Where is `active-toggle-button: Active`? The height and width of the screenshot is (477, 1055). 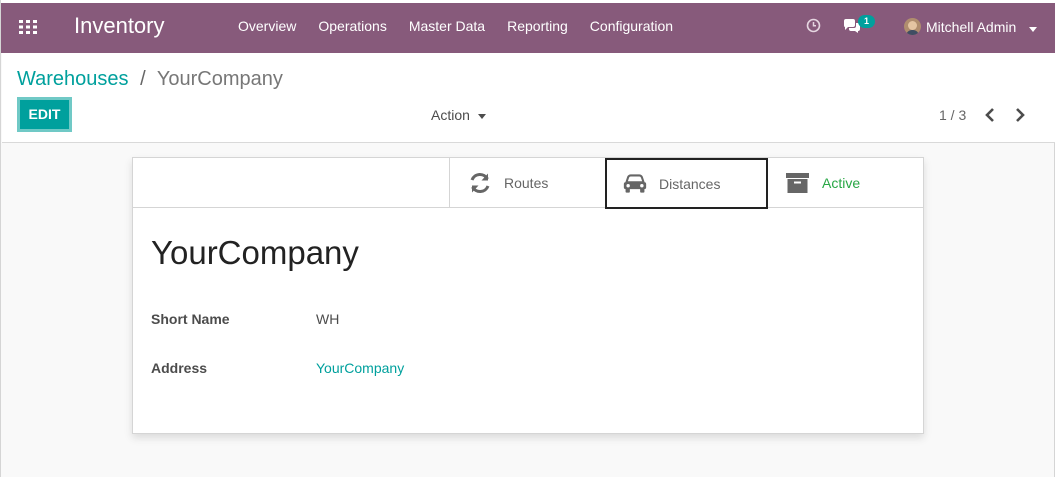 active-toggle-button: Active is located at coordinates (845, 182).